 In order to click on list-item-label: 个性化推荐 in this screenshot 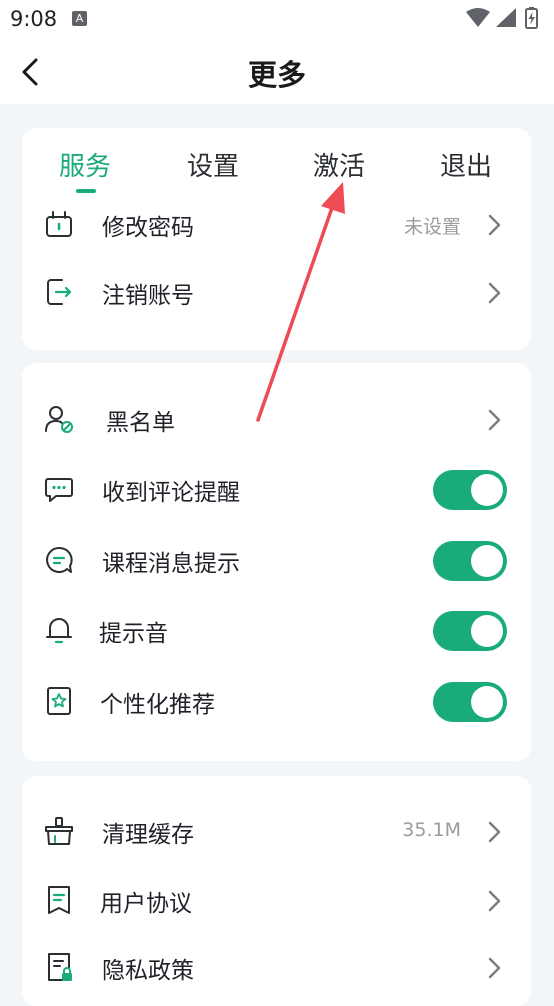, I will do `click(157, 705)`.